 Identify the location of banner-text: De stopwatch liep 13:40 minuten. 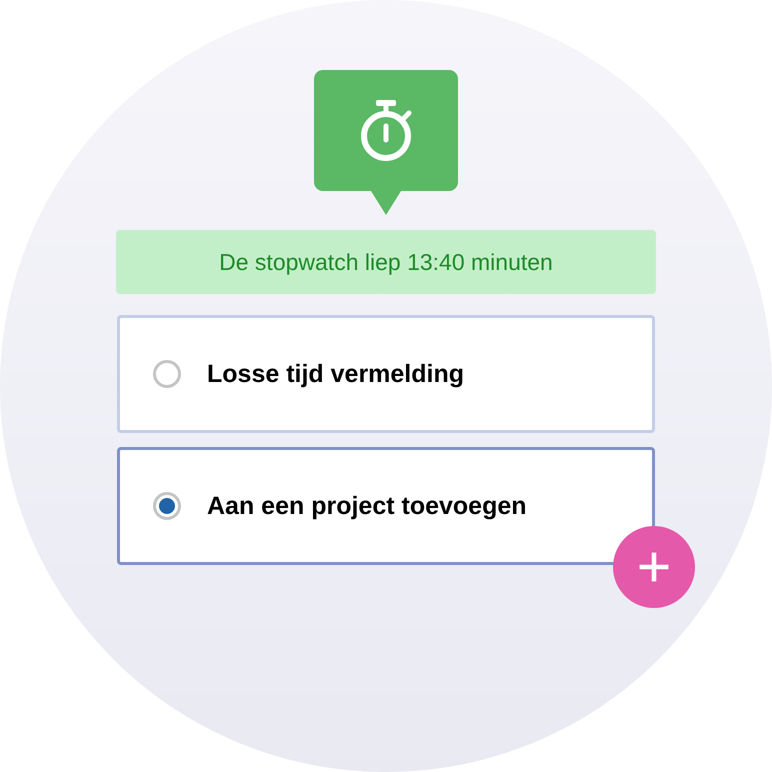
(386, 262).